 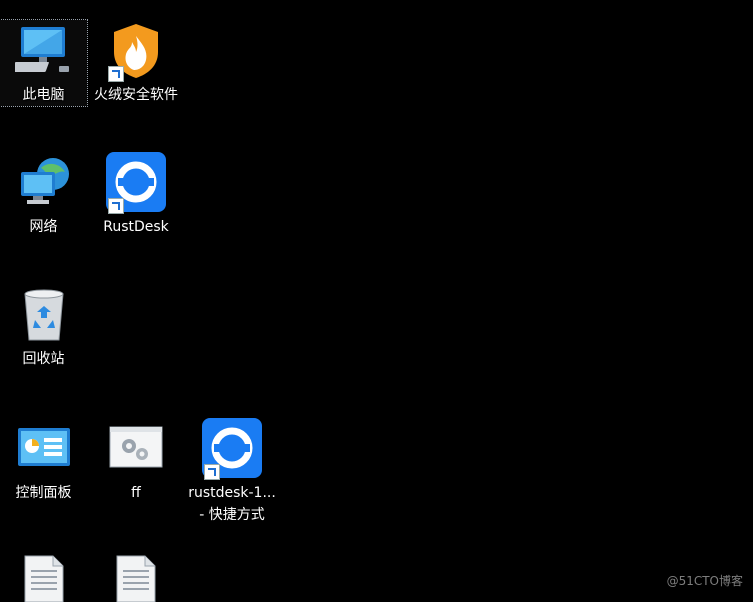 I want to click on desktop-icon-control-panel: 控制面板, so click(x=43, y=459).